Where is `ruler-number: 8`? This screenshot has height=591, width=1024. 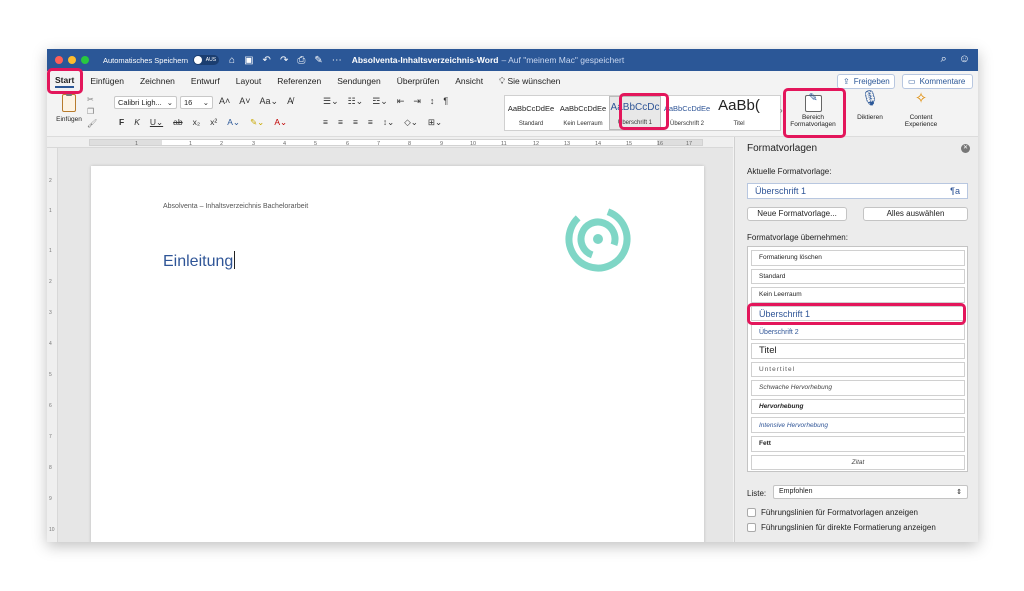
ruler-number: 8 is located at coordinates (50, 468).